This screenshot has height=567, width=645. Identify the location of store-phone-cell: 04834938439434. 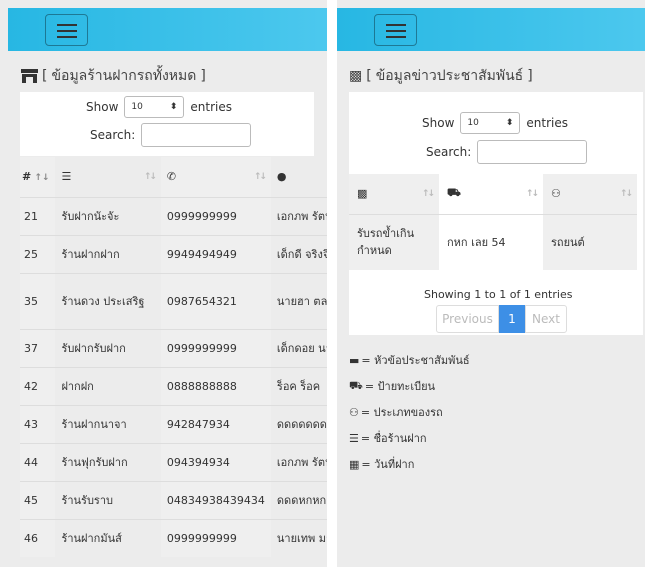
(215, 500).